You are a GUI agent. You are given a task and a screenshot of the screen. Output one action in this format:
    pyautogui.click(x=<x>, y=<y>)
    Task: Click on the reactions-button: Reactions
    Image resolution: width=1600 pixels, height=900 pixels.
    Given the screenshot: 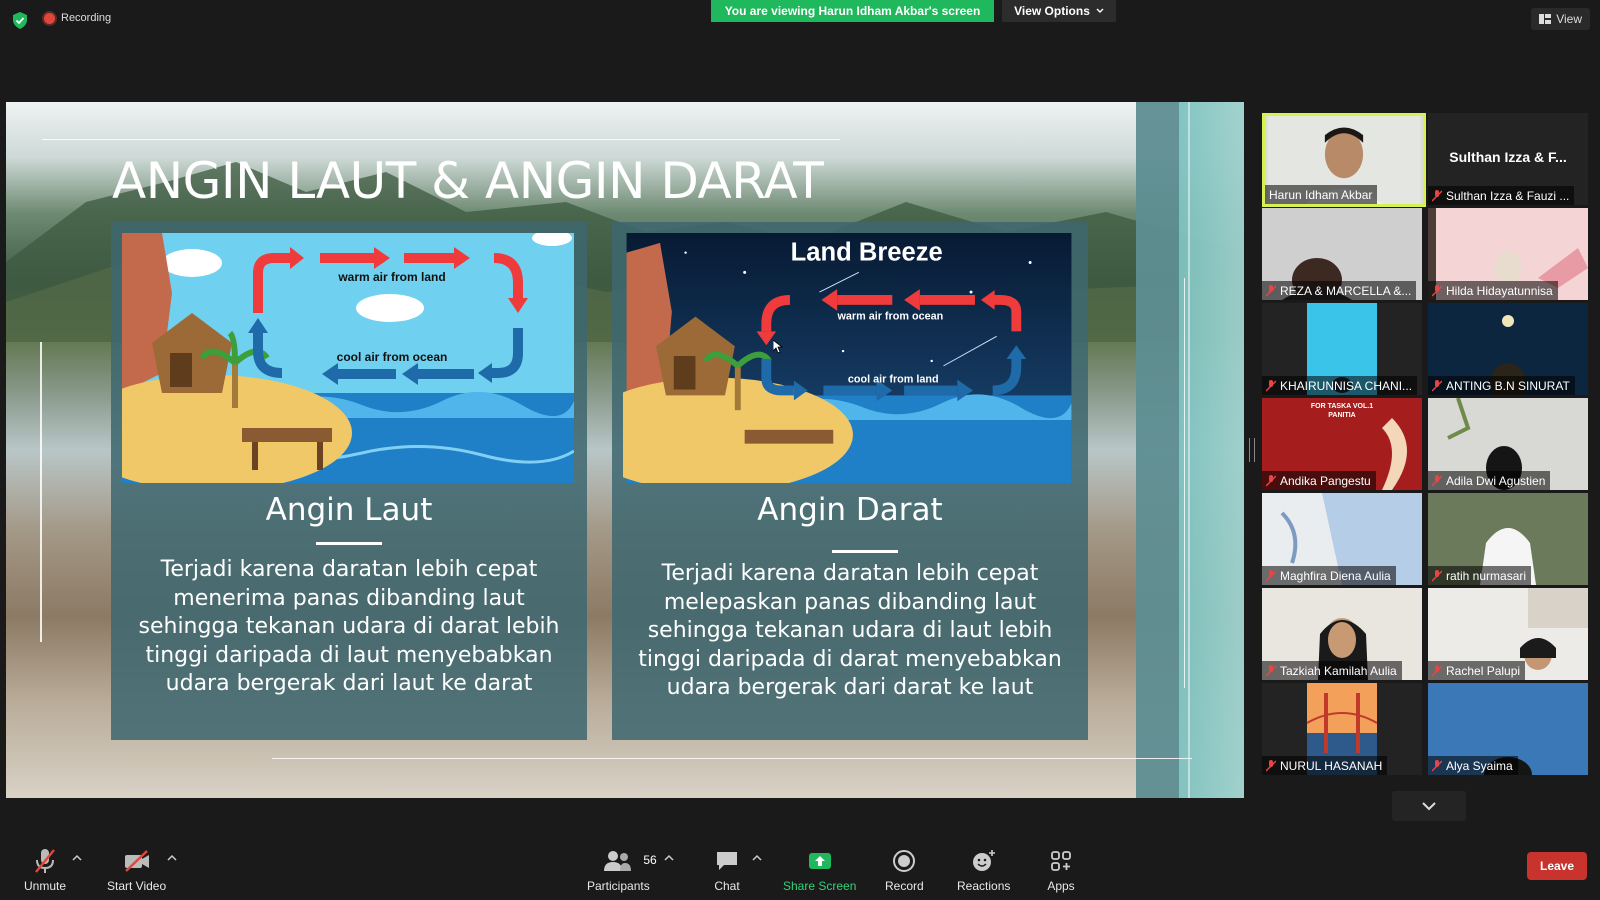 What is the action you would take?
    pyautogui.click(x=983, y=870)
    